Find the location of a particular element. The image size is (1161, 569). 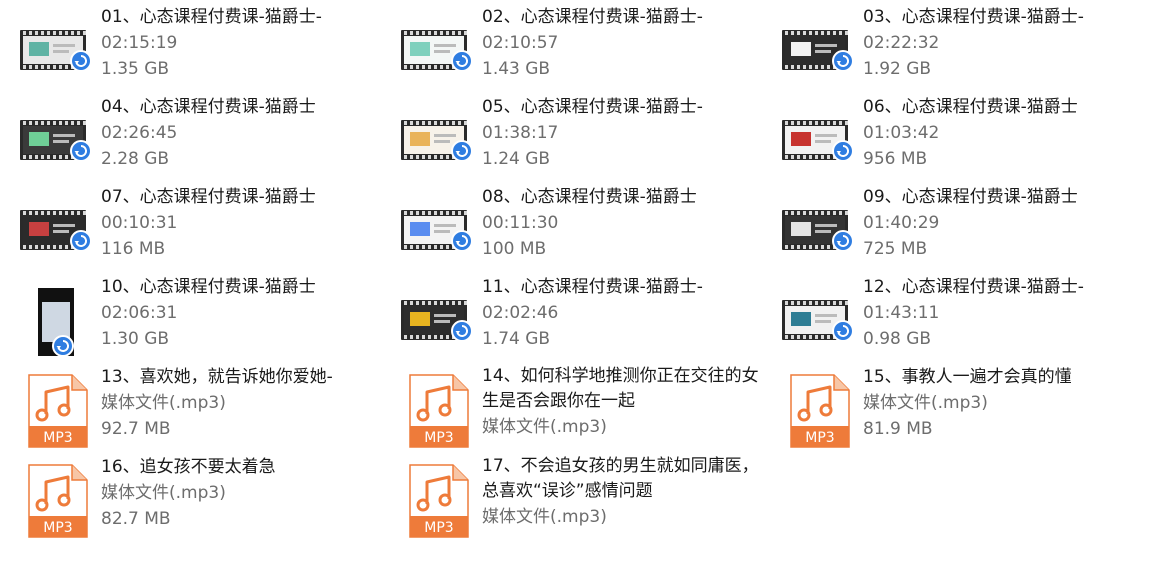

file-size: 1.30 GB is located at coordinates (135, 339).